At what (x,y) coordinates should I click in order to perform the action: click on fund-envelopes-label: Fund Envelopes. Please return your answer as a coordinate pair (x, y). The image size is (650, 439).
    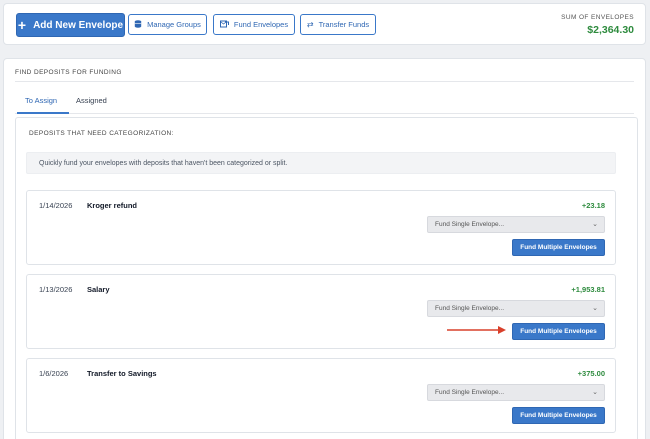
    Looking at the image, I should click on (261, 24).